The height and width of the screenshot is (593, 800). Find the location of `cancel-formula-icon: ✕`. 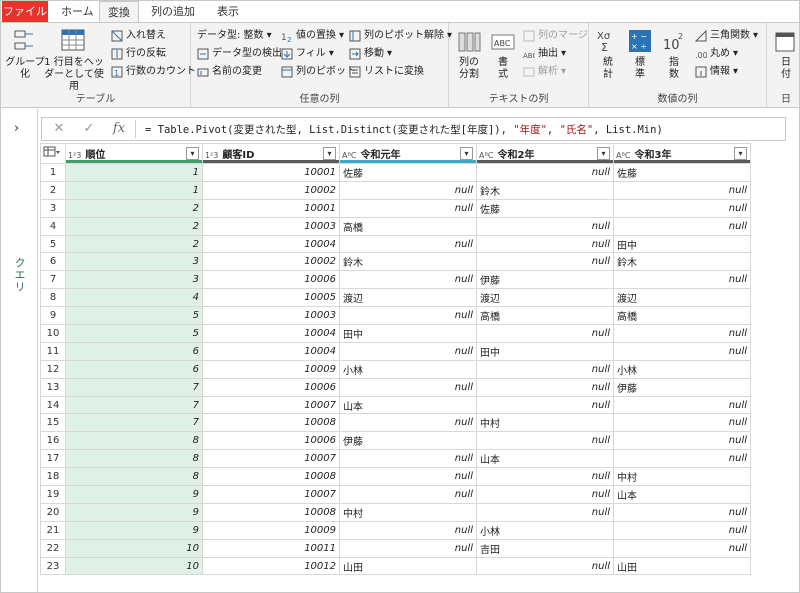

cancel-formula-icon: ✕ is located at coordinates (59, 129).